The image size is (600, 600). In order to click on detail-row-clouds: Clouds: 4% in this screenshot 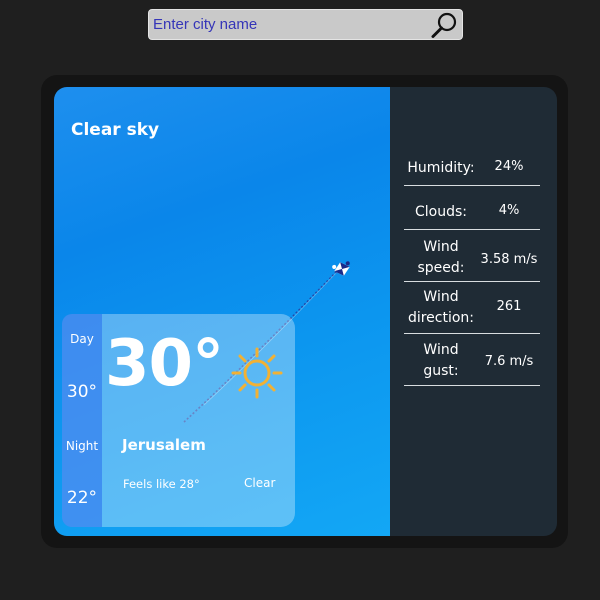, I will do `click(472, 208)`.